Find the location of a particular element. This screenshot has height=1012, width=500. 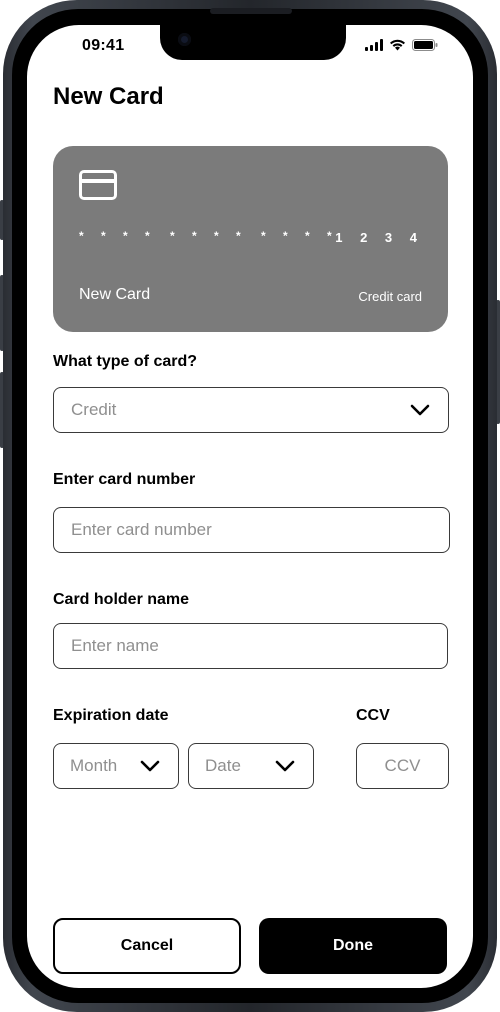

card-number-input is located at coordinates (251, 530).